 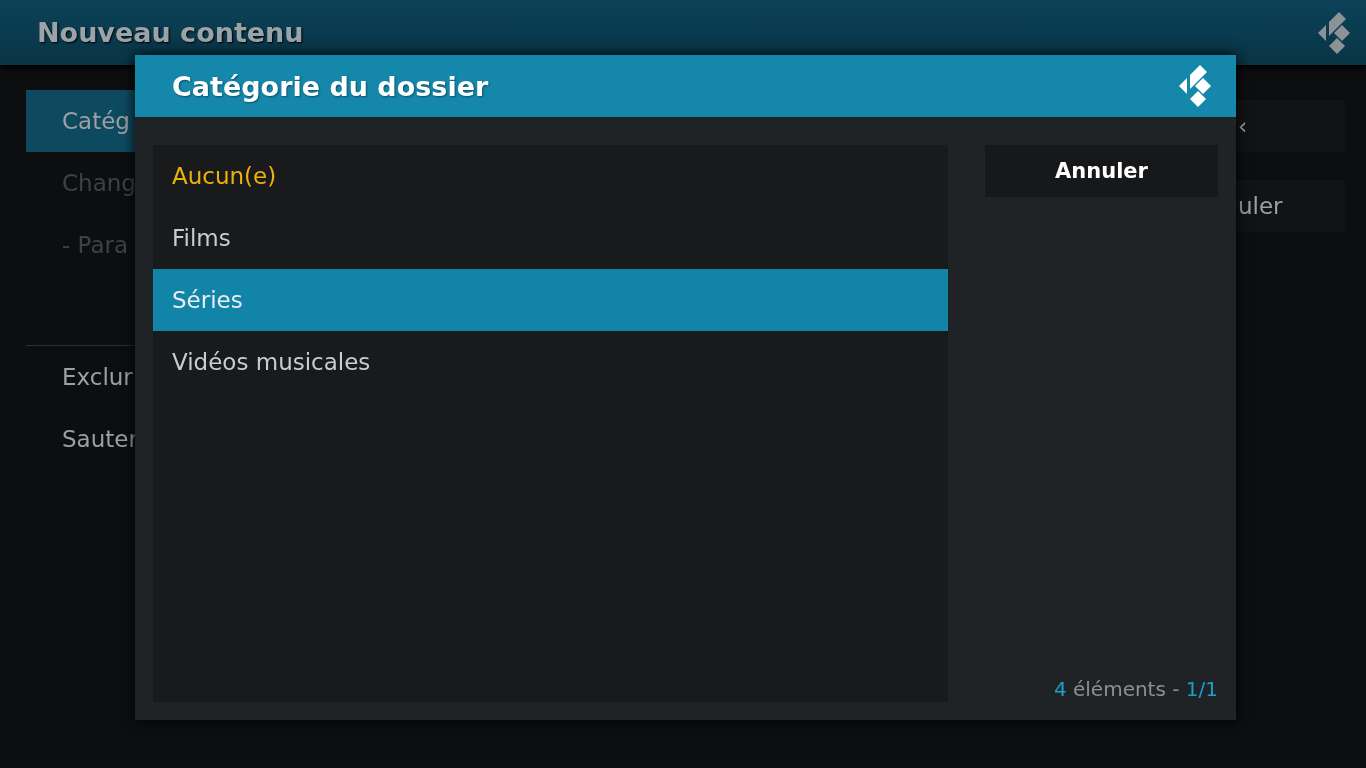 What do you see at coordinates (1135, 689) in the screenshot?
I see `item-count-text: 4 éléments - 1/1` at bounding box center [1135, 689].